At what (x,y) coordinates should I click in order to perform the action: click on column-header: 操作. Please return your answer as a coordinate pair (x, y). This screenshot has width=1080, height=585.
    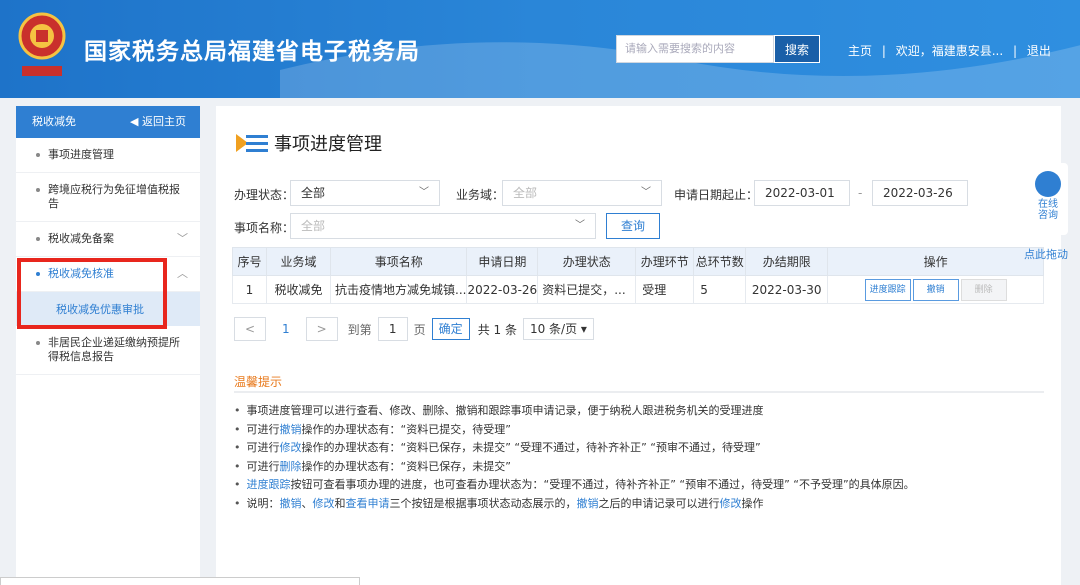
    Looking at the image, I should click on (935, 261).